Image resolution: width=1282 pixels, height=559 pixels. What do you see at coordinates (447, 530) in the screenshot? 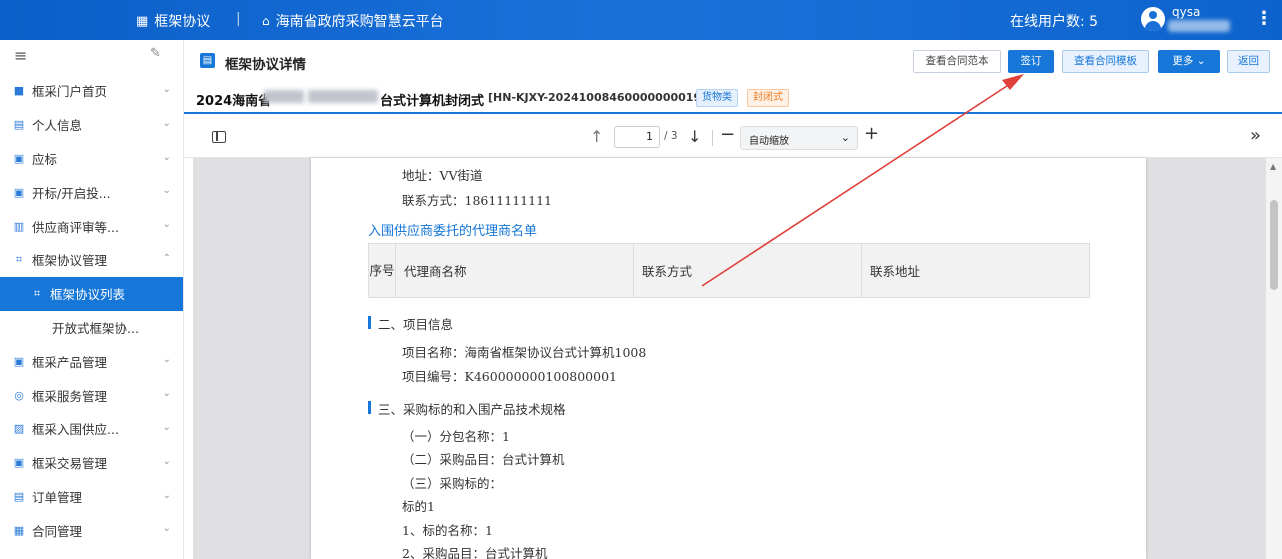
I see `subject-name: 1、标的名称：1` at bounding box center [447, 530].